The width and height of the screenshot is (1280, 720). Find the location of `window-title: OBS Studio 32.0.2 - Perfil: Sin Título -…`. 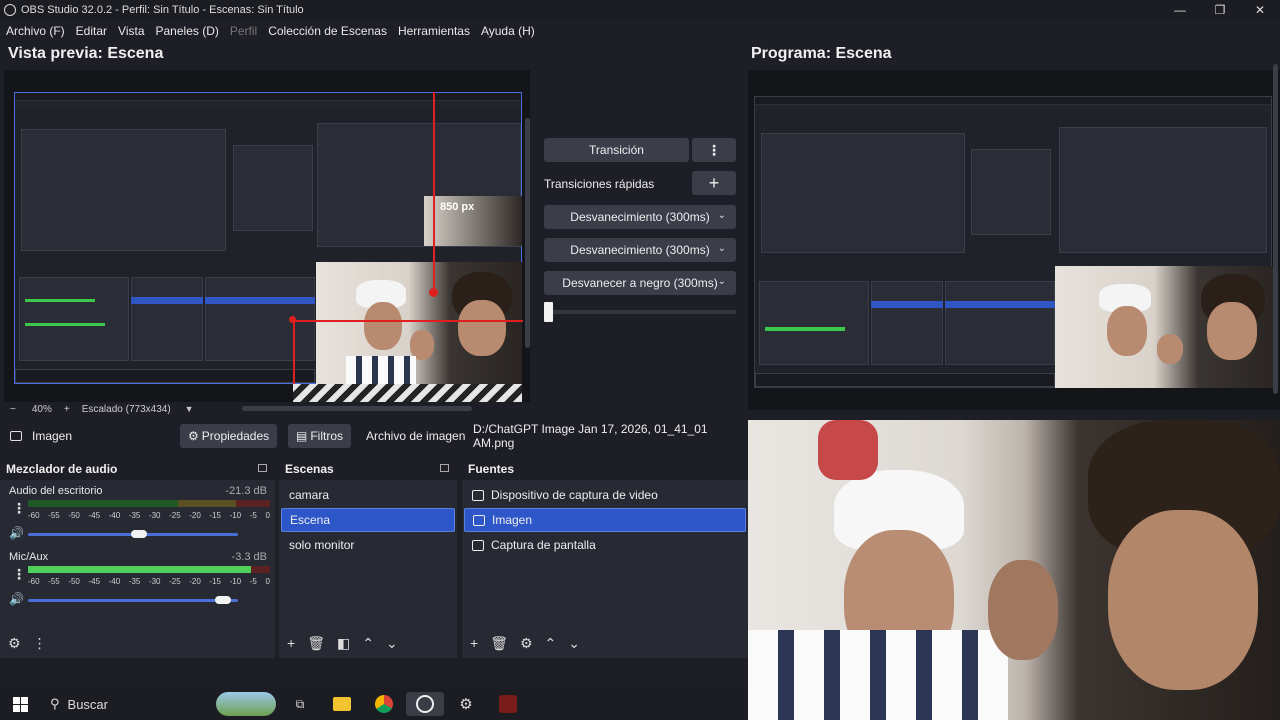

window-title: OBS Studio 32.0.2 - Perfil: Sin Título -… is located at coordinates (162, 10).